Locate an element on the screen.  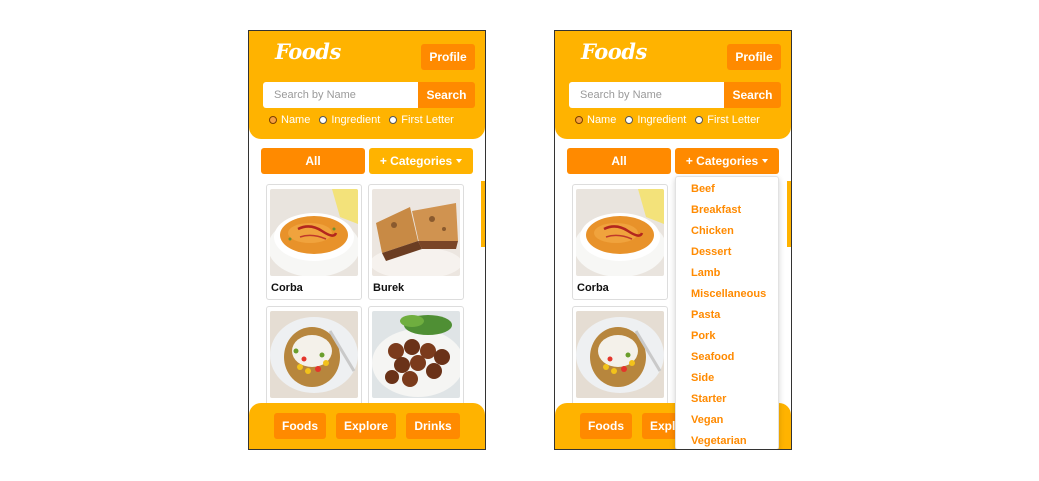
dropdown-item-dessert: Dessert is located at coordinates (711, 252).